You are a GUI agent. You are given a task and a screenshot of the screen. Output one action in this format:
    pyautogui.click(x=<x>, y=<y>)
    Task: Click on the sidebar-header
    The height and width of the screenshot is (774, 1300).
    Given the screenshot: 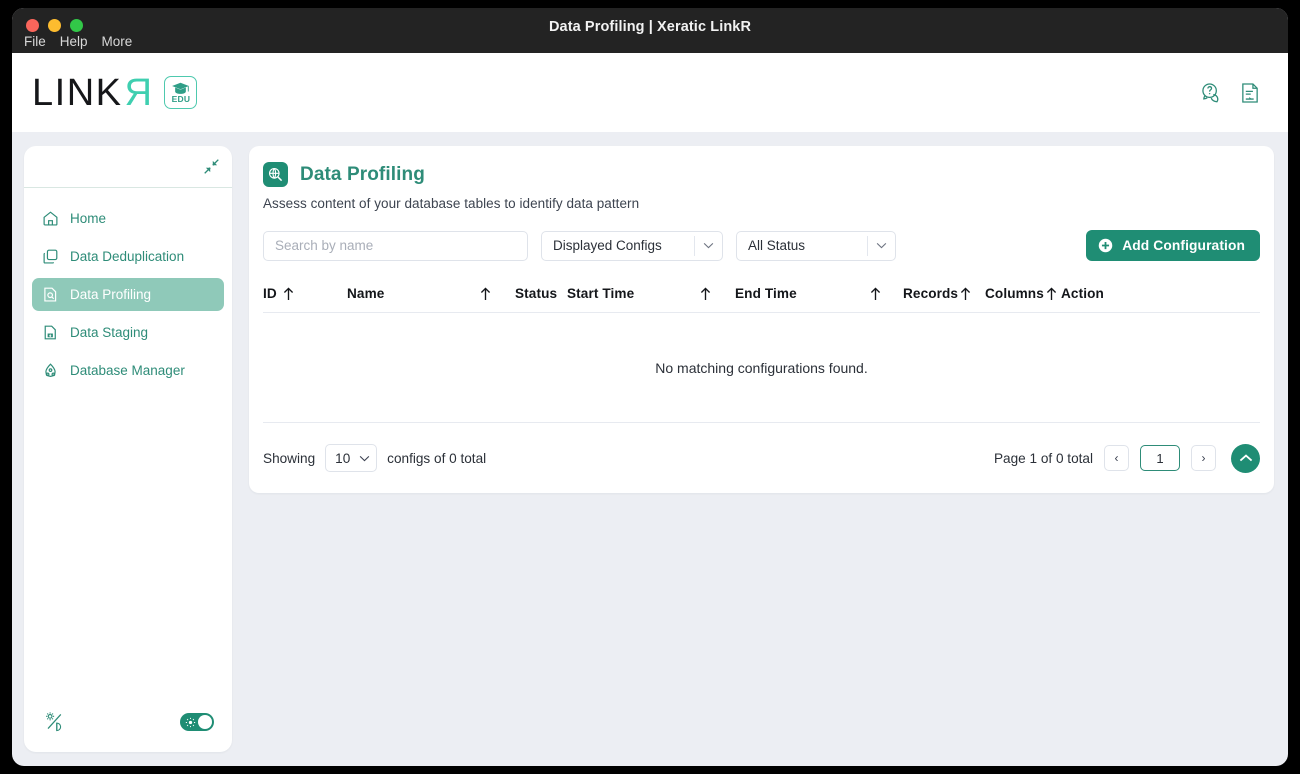 What is the action you would take?
    pyautogui.click(x=128, y=167)
    